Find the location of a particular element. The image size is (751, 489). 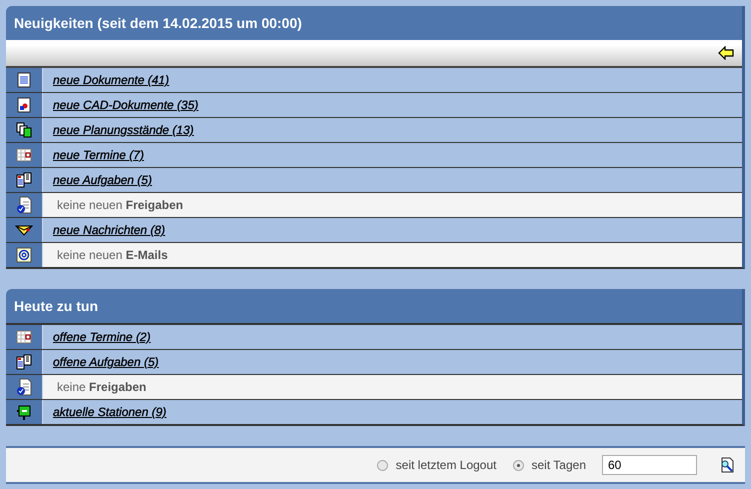

radio-label: seit Tagen is located at coordinates (559, 465).